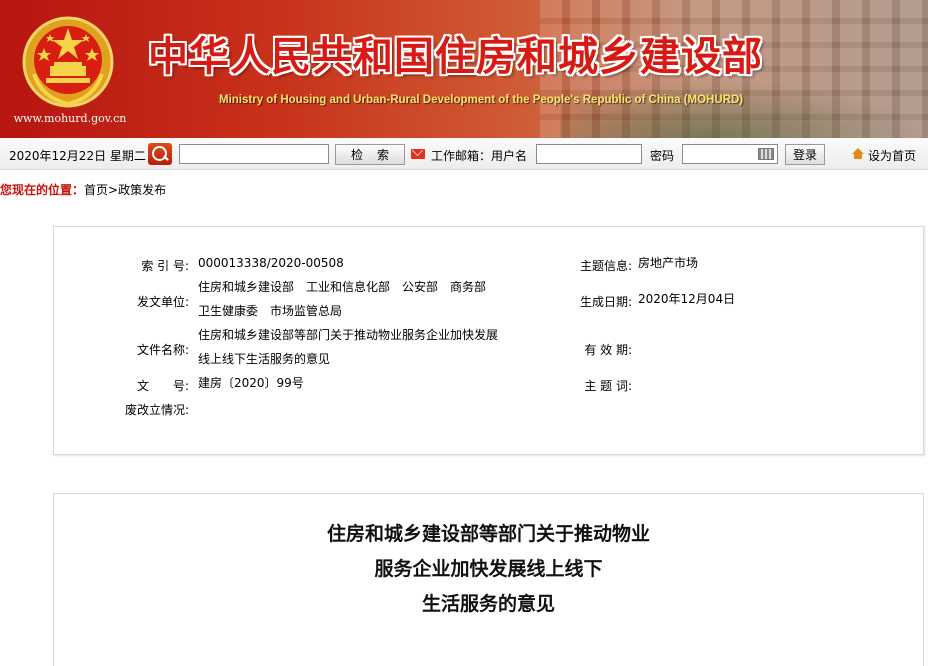 This screenshot has width=928, height=666. I want to click on set-homepage-link: 设为首页, so click(892, 155).